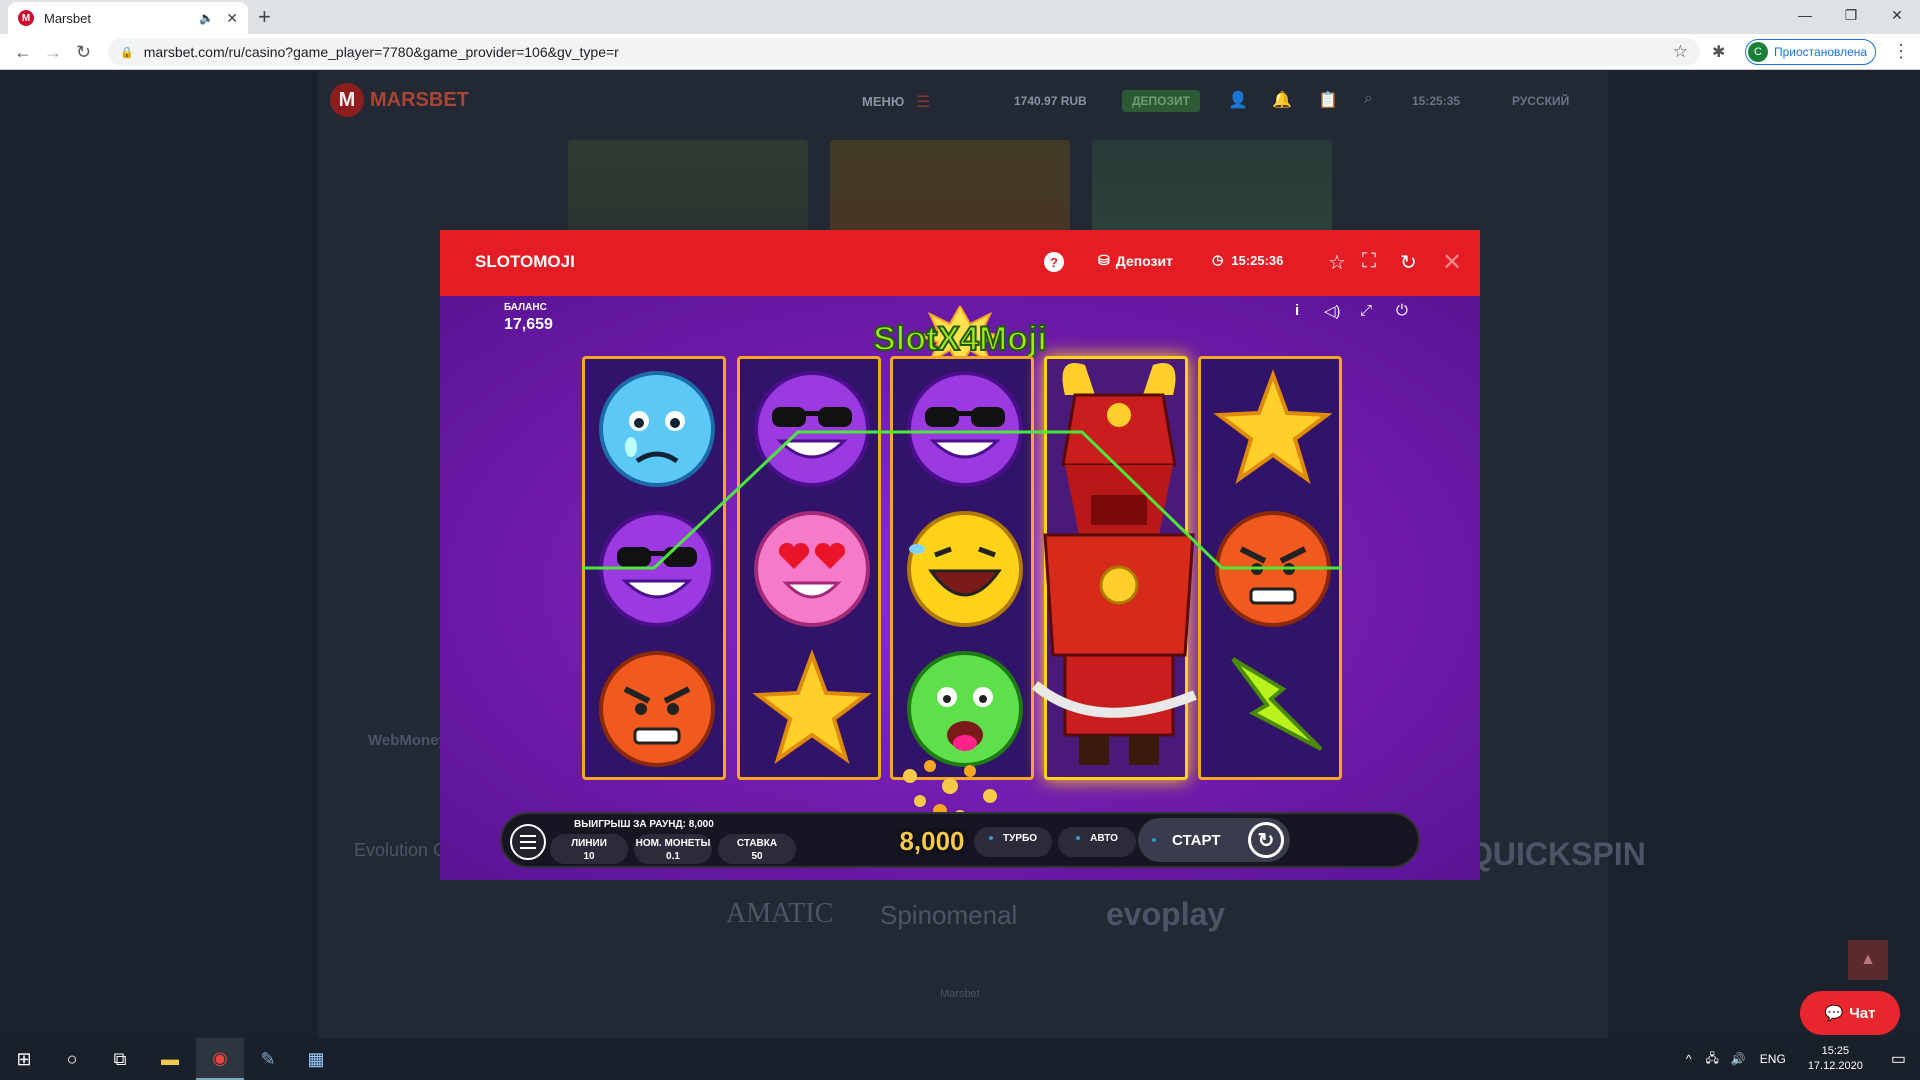 Image resolution: width=1920 pixels, height=1080 pixels. I want to click on site-deposit-button: ДЕПОЗИТ, so click(1161, 101).